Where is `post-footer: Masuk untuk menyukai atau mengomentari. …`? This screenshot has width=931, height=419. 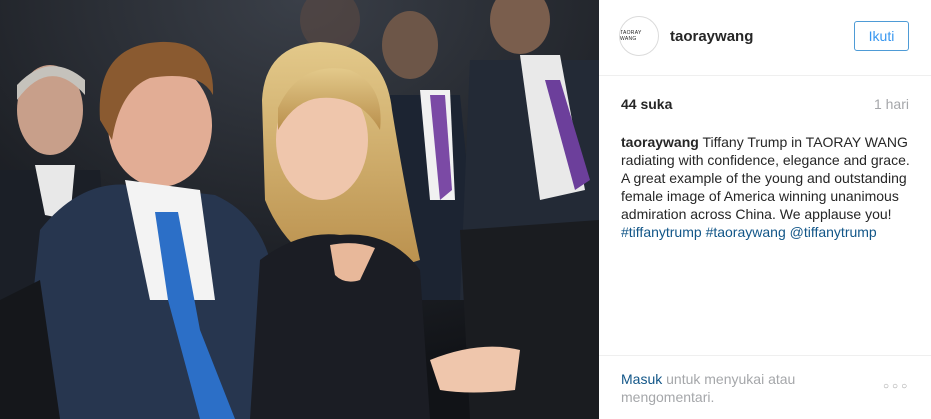
post-footer: Masuk untuk menyukai atau mengomentari. … is located at coordinates (765, 387).